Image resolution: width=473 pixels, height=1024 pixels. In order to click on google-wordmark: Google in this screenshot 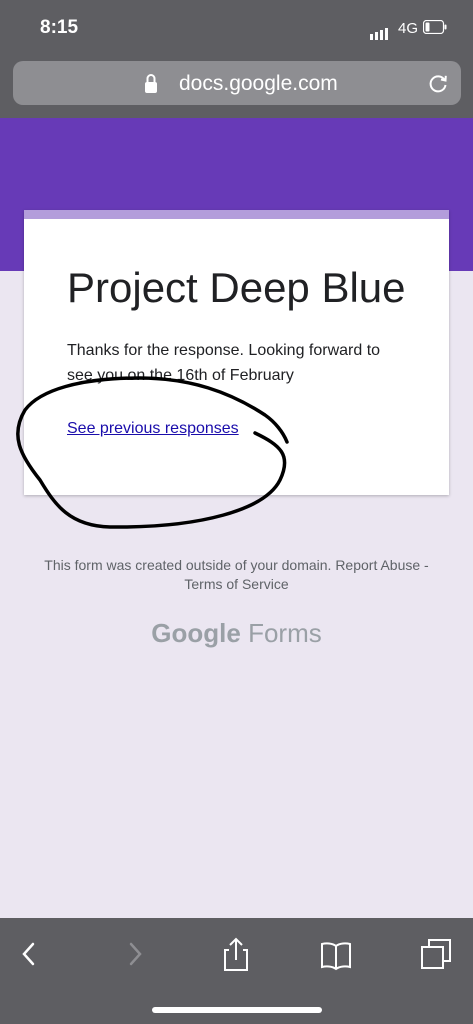, I will do `click(196, 633)`.